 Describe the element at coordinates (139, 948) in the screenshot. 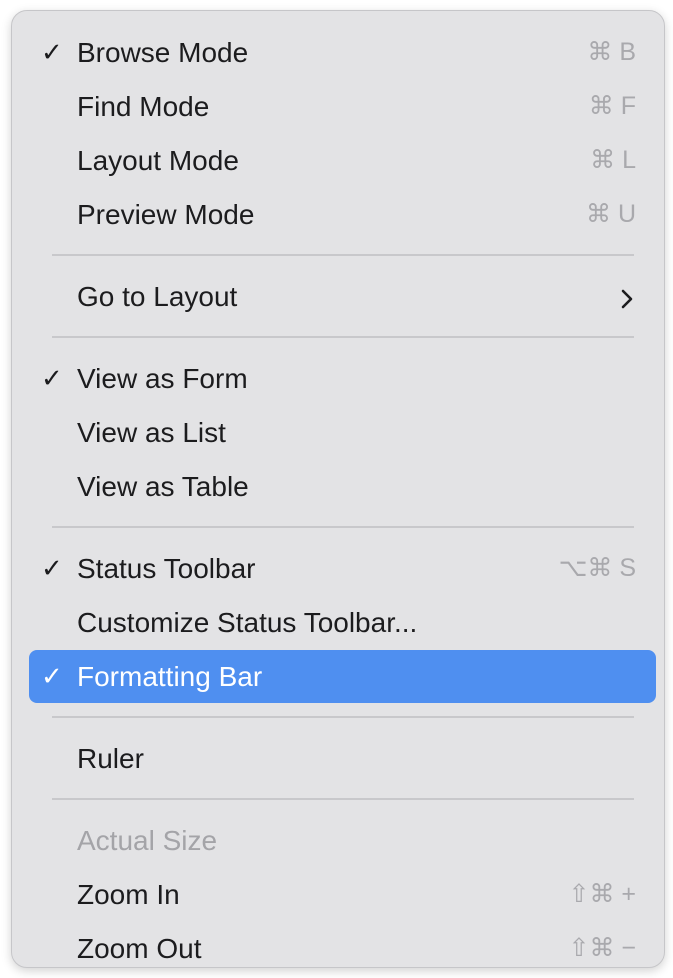

I see `menu-item-label: Zoom Out` at that location.